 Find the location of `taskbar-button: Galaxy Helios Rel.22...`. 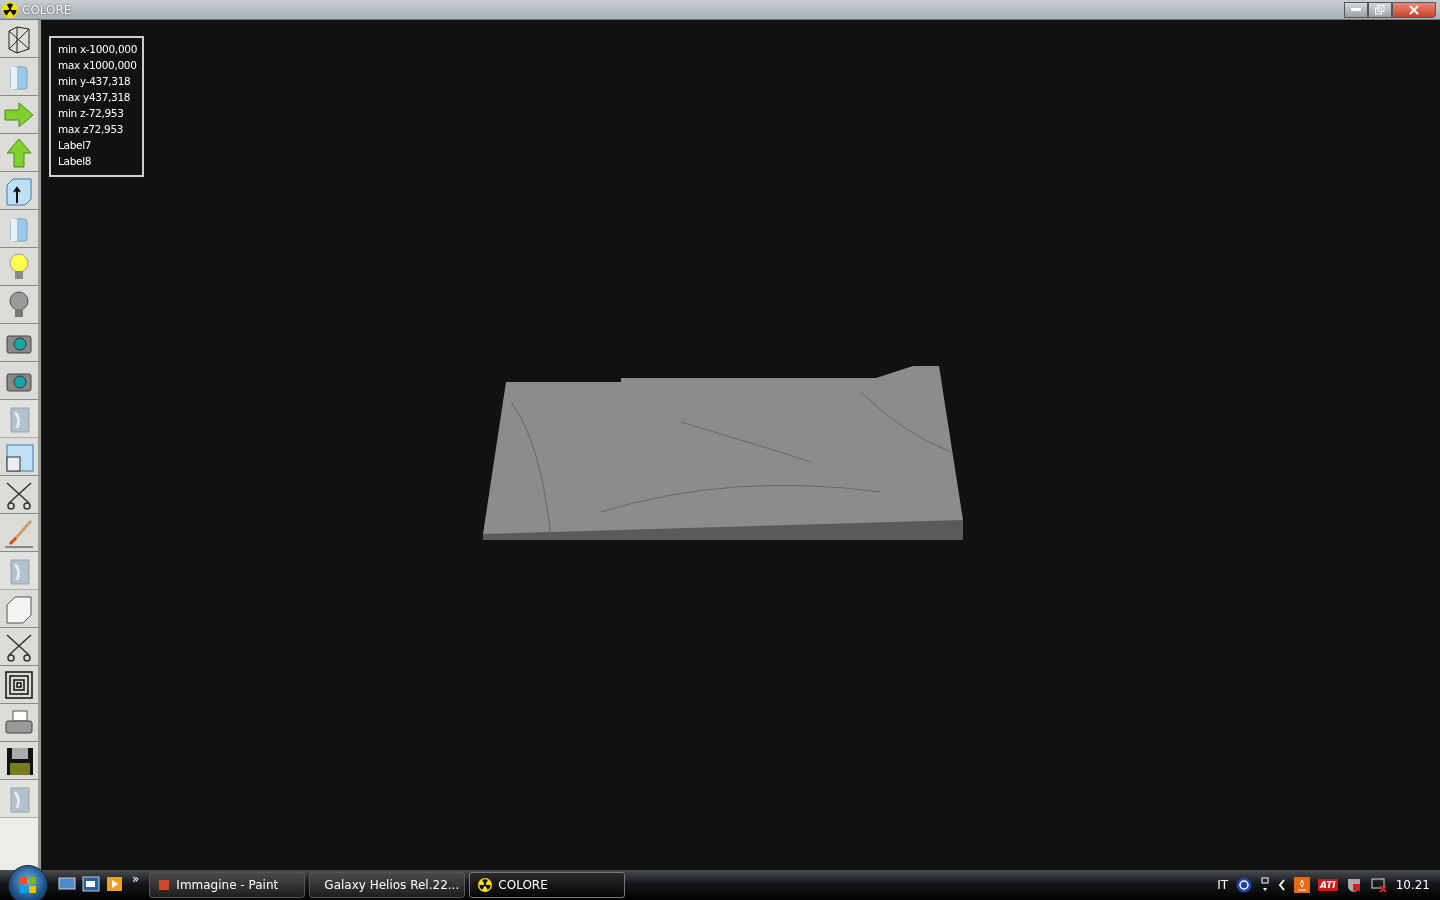

taskbar-button: Galaxy Helios Rel.22... is located at coordinates (387, 885).